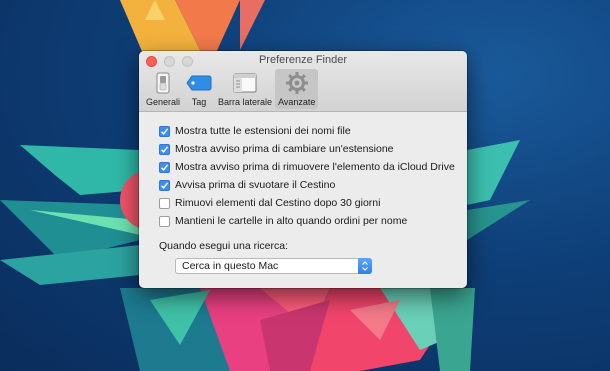  I want to click on tab-tag: Tag, so click(199, 89).